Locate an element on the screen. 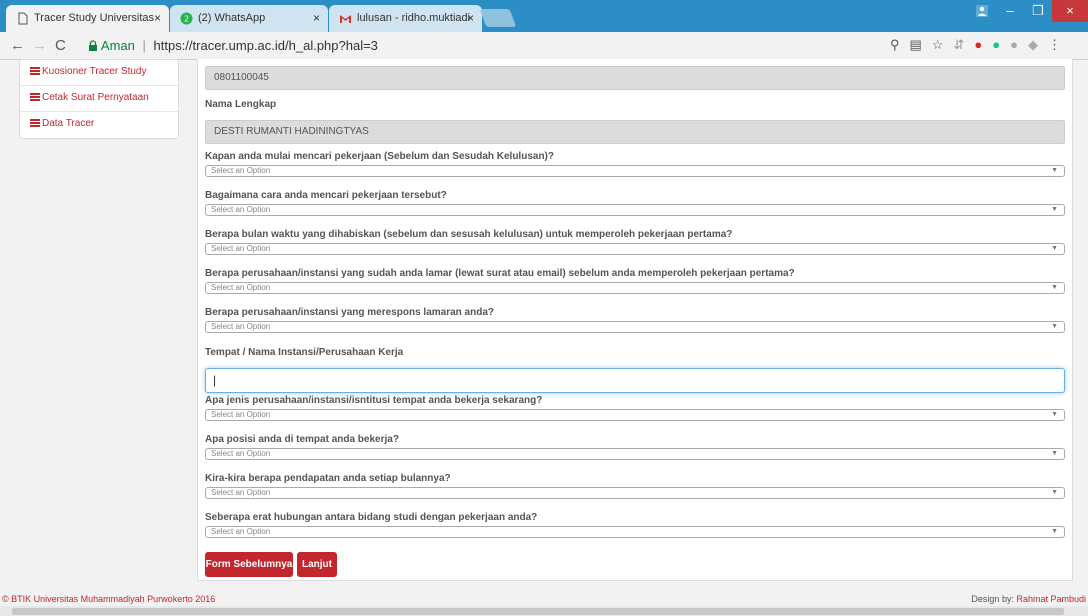 The image size is (1088, 616). footer-credit-prefix: Design by: is located at coordinates (994, 599).